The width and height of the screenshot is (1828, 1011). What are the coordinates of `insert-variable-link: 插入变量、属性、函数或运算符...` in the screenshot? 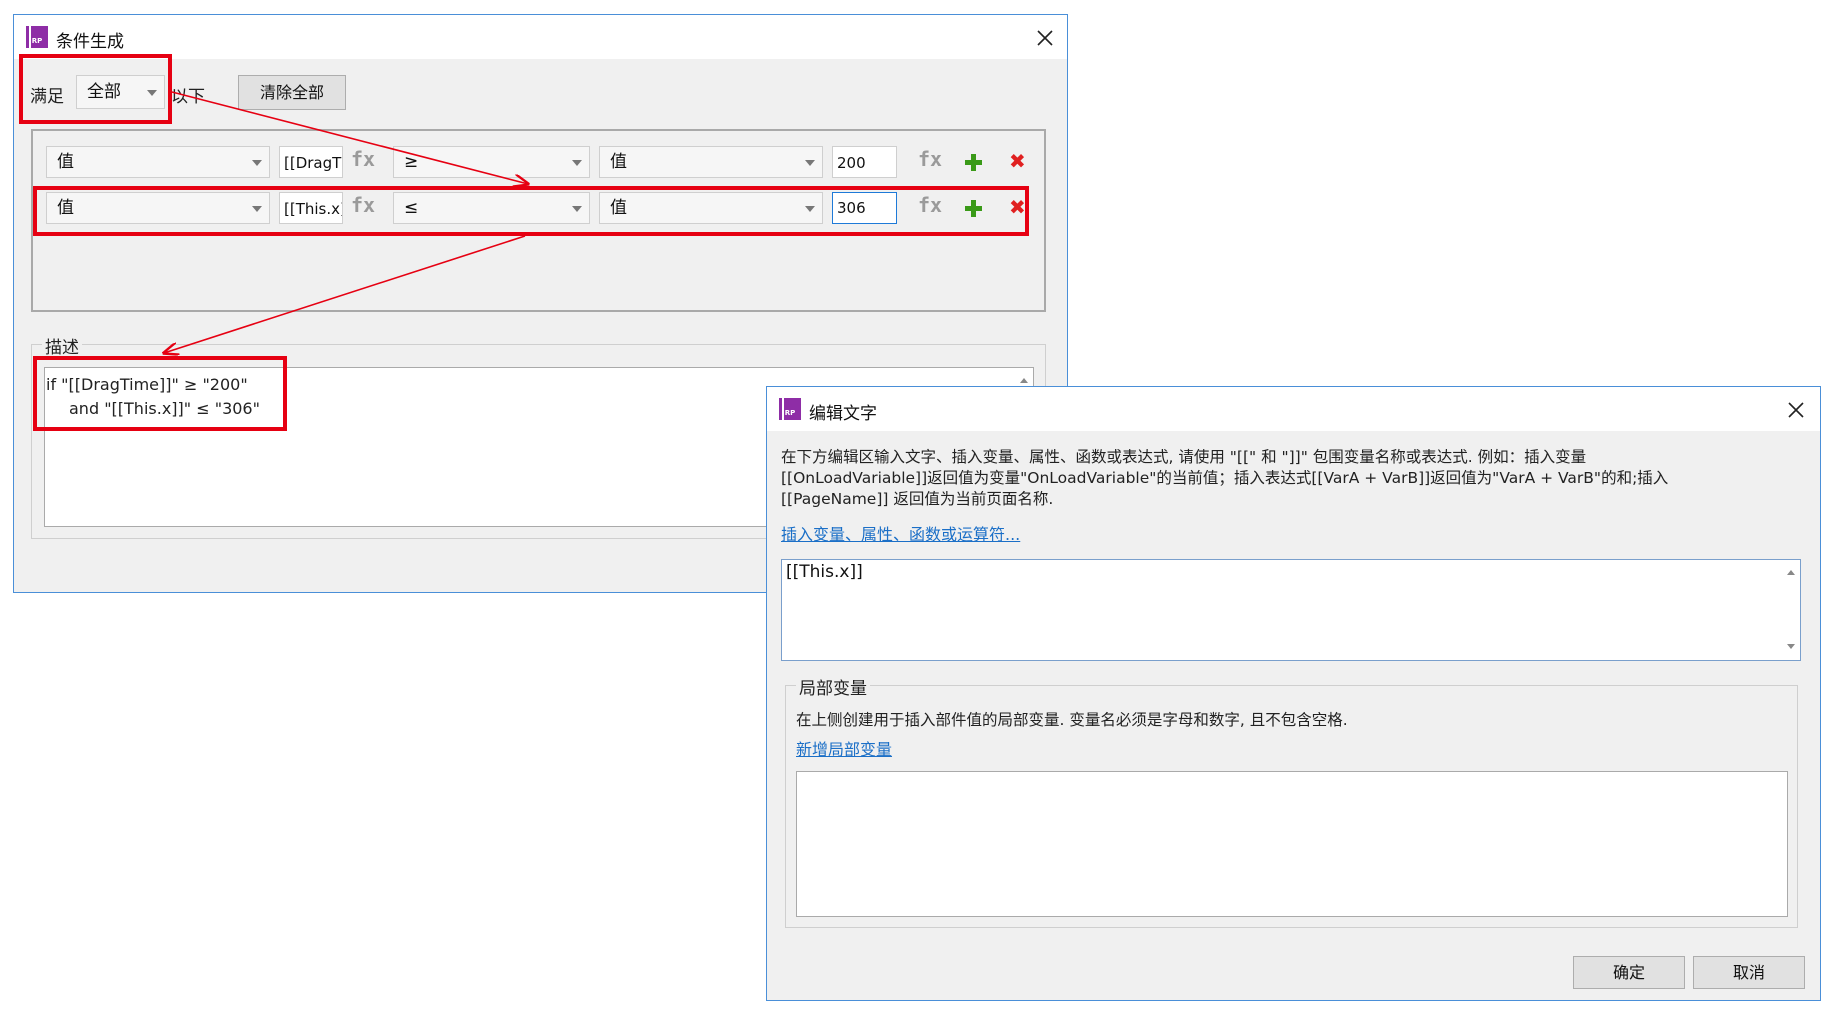 It's located at (900, 533).